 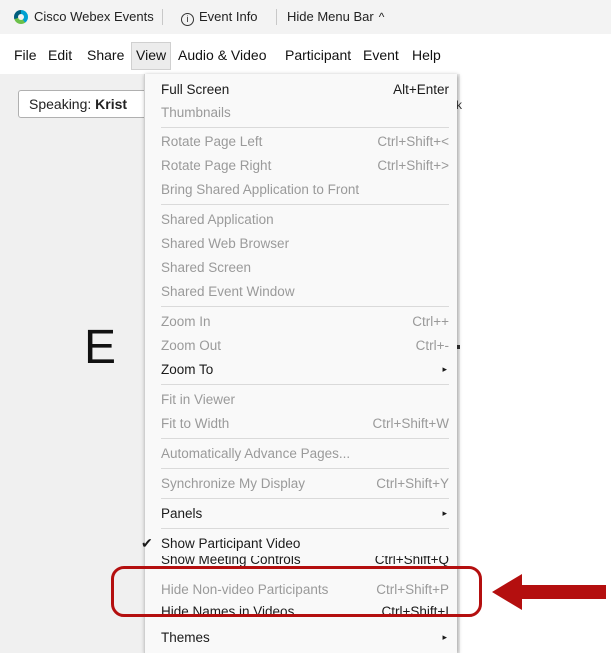 What do you see at coordinates (21, 17) in the screenshot?
I see `webex-logo-icon` at bounding box center [21, 17].